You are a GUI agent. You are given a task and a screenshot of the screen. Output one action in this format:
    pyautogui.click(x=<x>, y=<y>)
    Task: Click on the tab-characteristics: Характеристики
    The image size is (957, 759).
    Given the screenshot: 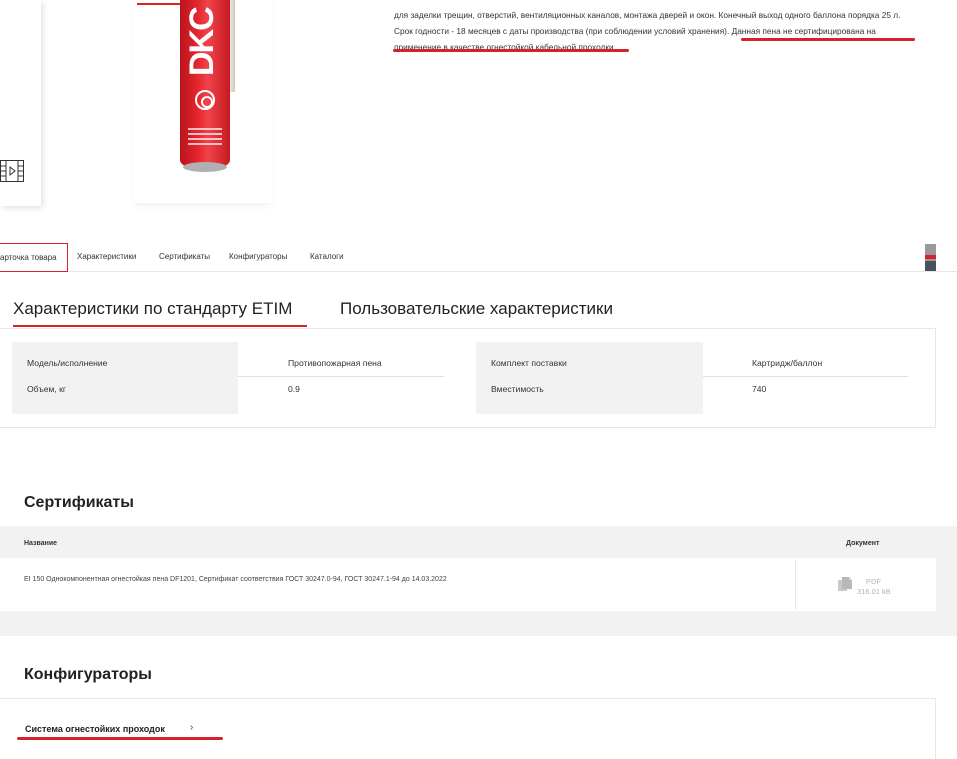 What is the action you would take?
    pyautogui.click(x=106, y=257)
    